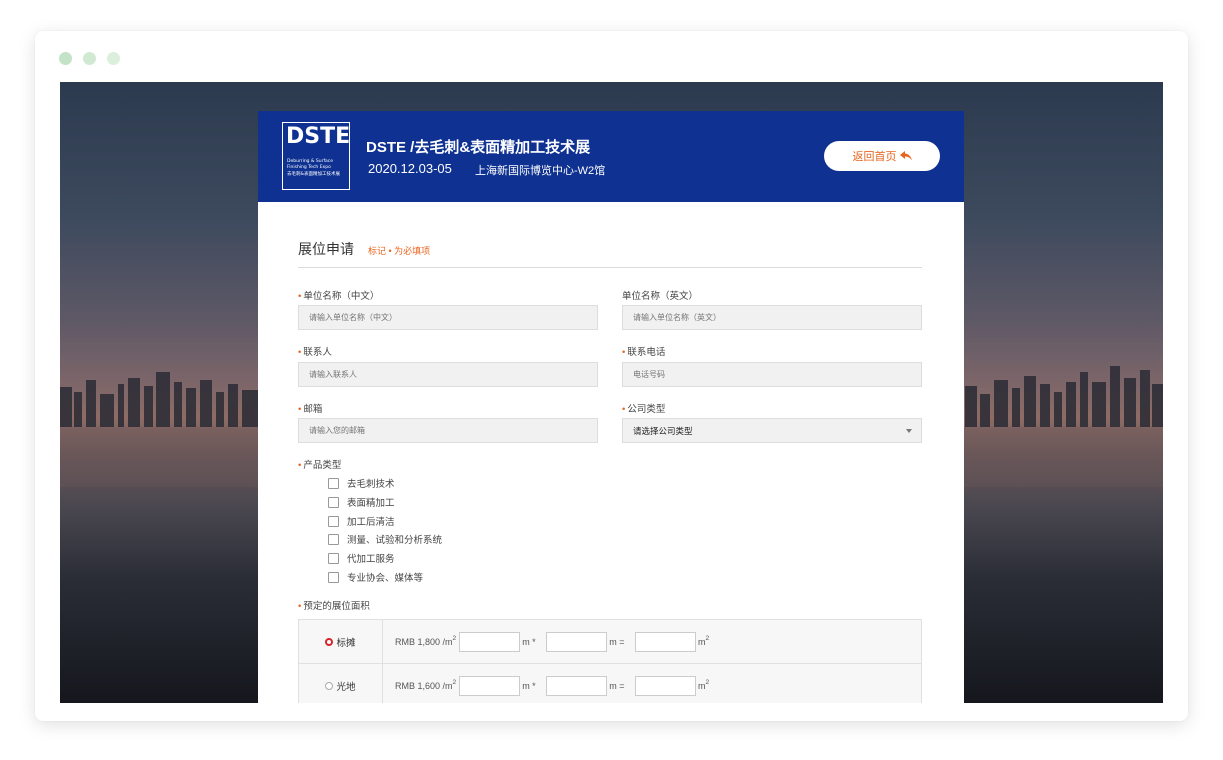 The image size is (1223, 760). What do you see at coordinates (310, 409) in the screenshot?
I see `email-label: • 邮箱` at bounding box center [310, 409].